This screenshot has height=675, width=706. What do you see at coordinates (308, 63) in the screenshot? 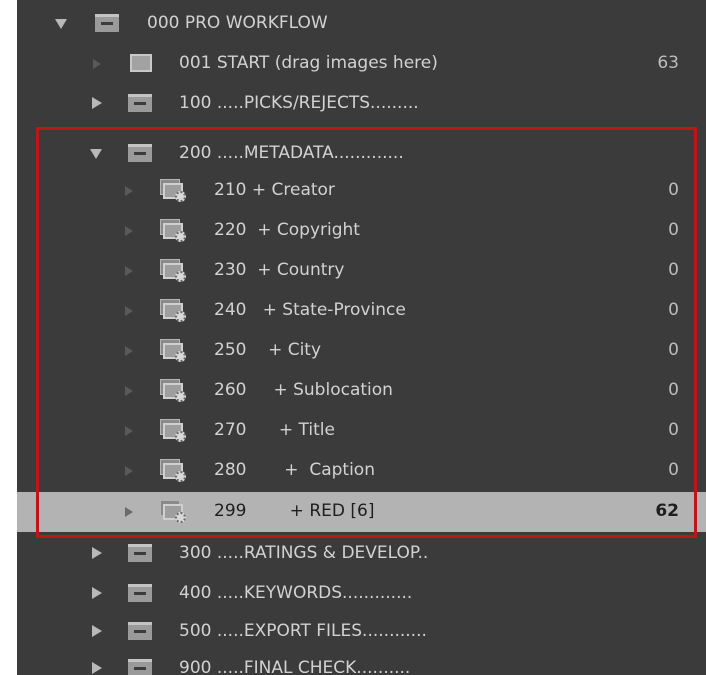
I see `collection-label: 001 START (drag images here)` at bounding box center [308, 63].